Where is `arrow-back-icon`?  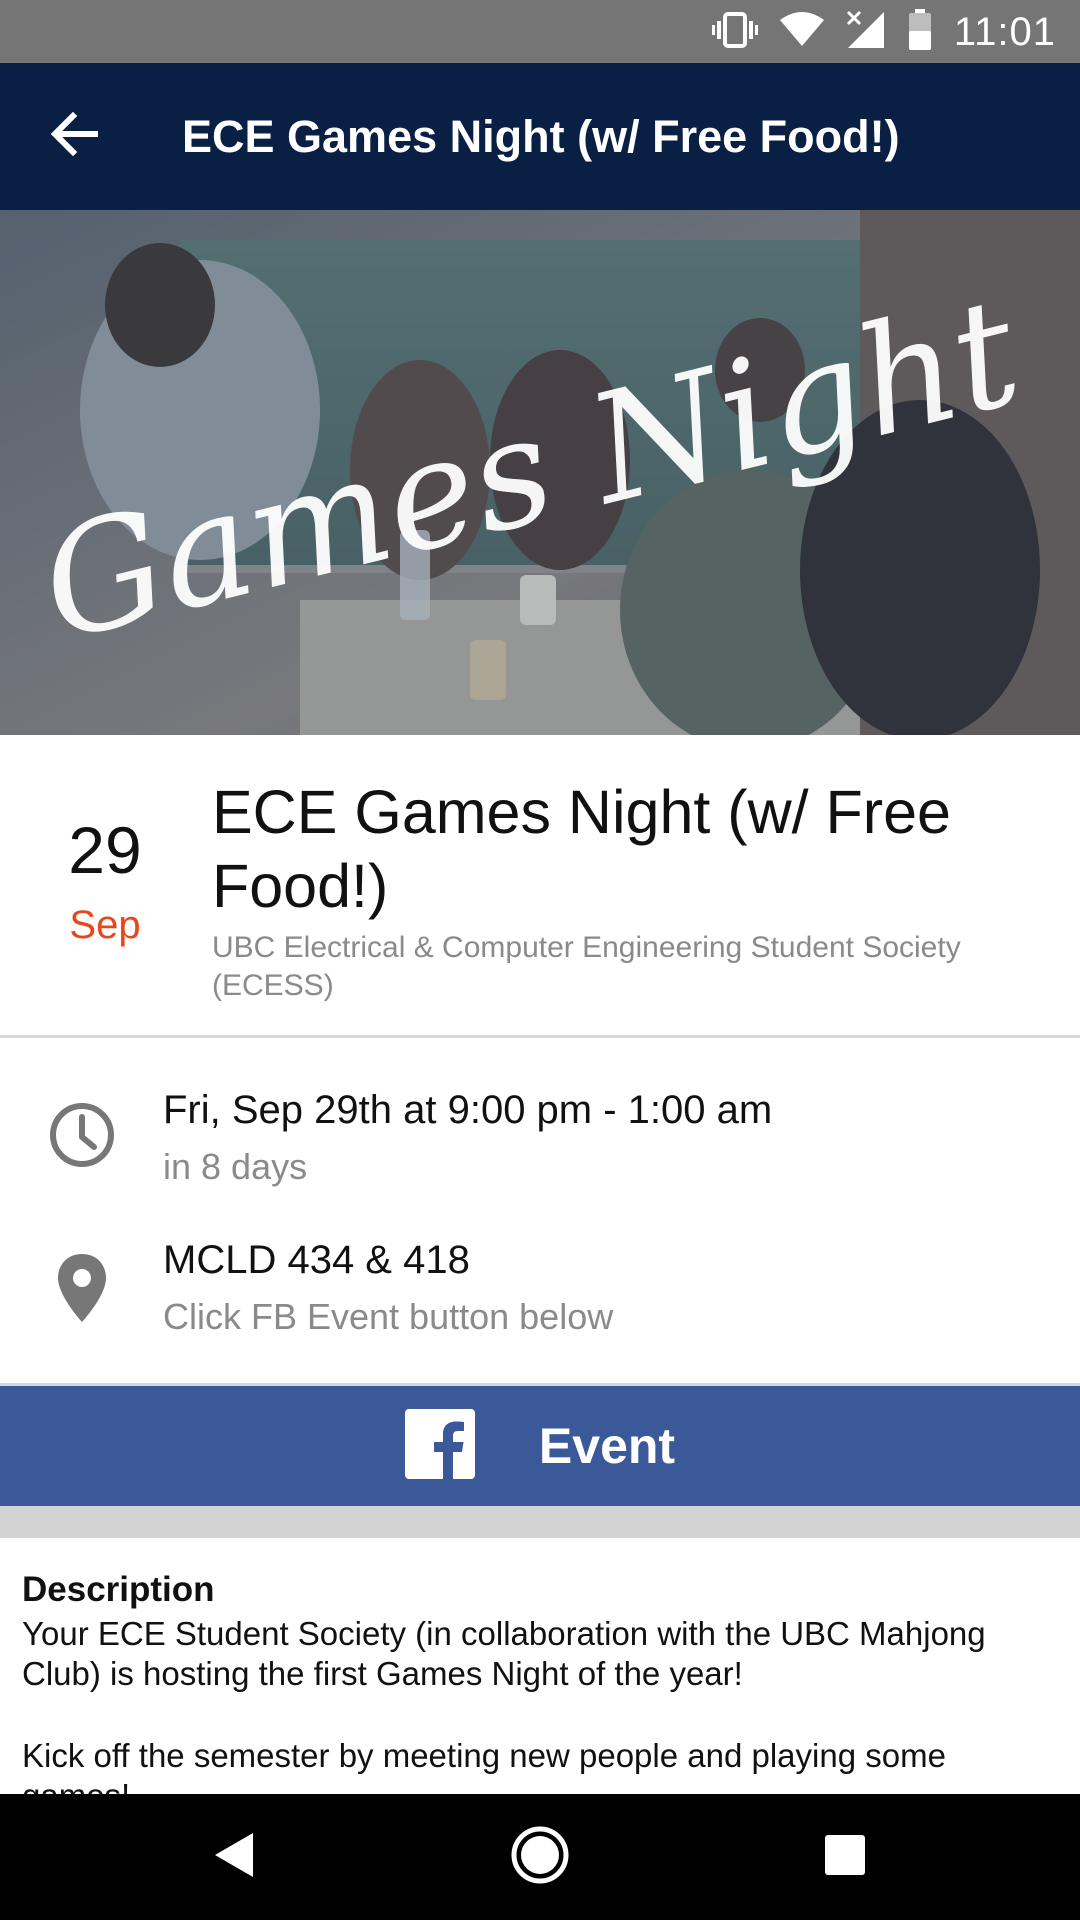 arrow-back-icon is located at coordinates (74, 136).